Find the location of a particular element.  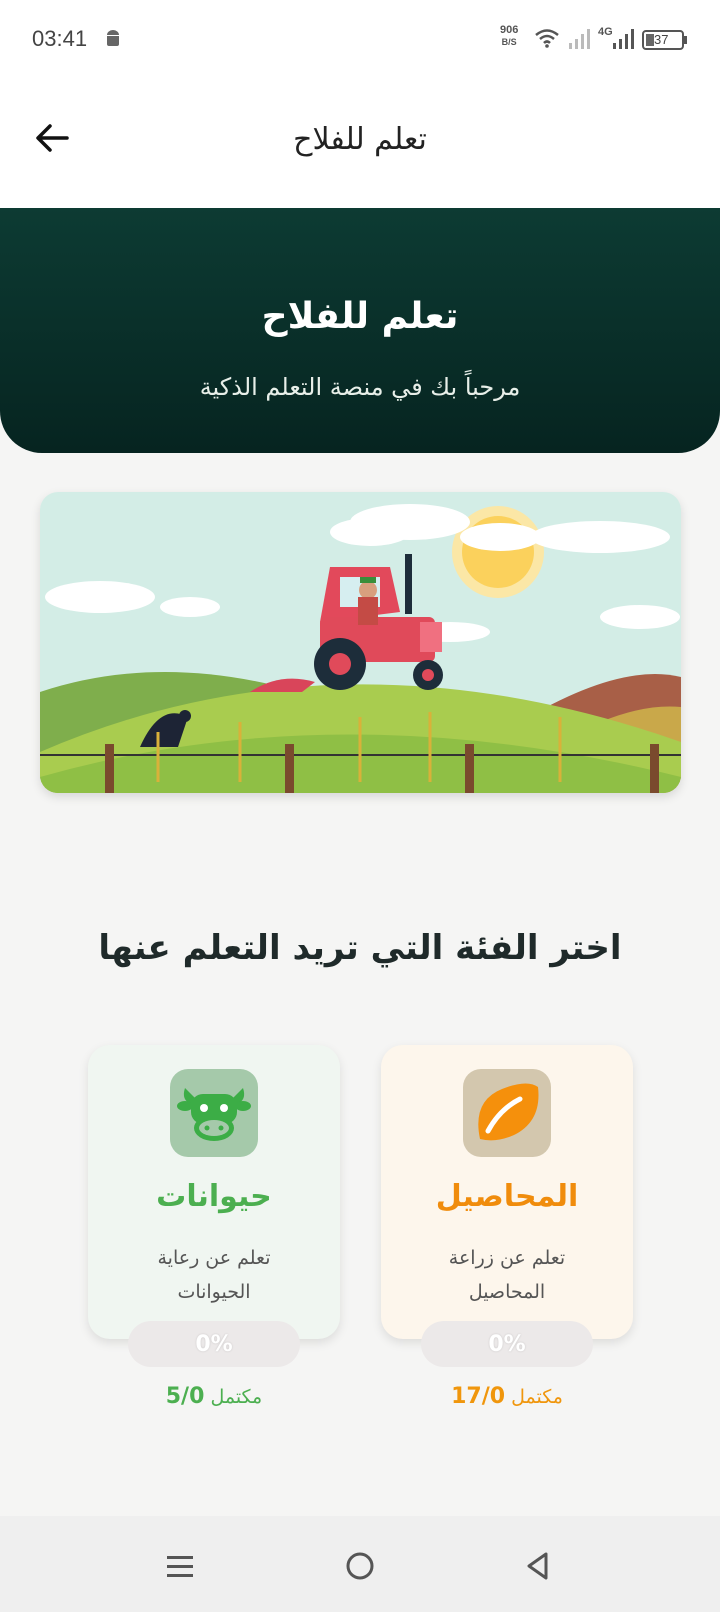

status-bar: 03:41 906 B/S 4G 37 is located at coordinates (360, 42).